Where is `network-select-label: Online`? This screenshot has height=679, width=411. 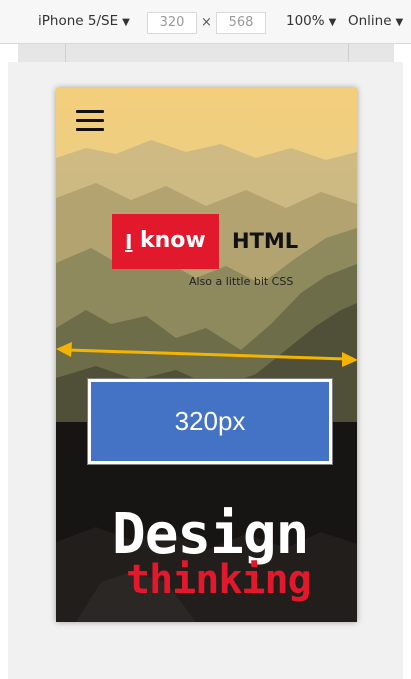
network-select-label: Online is located at coordinates (370, 21).